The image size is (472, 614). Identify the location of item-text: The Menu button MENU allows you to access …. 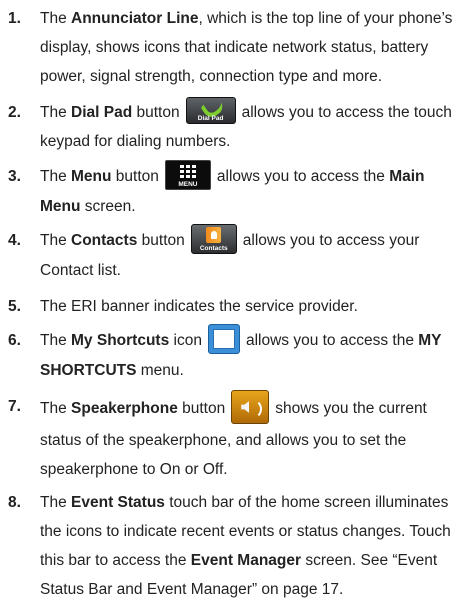
(254, 190).